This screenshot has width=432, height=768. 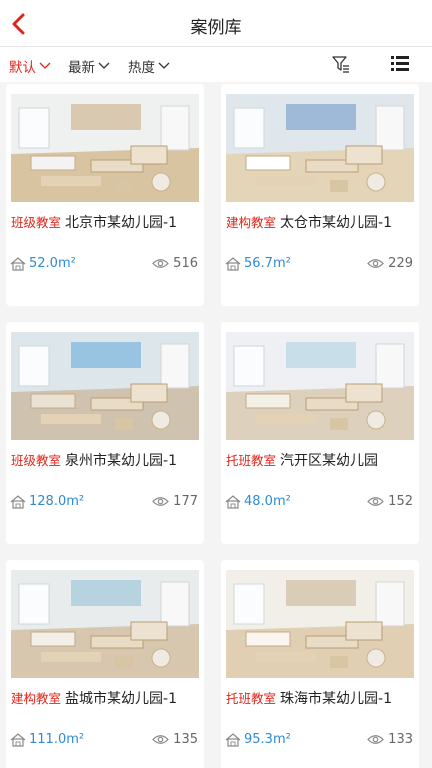 I want to click on sort-latest-label: 最新, so click(x=81, y=68).